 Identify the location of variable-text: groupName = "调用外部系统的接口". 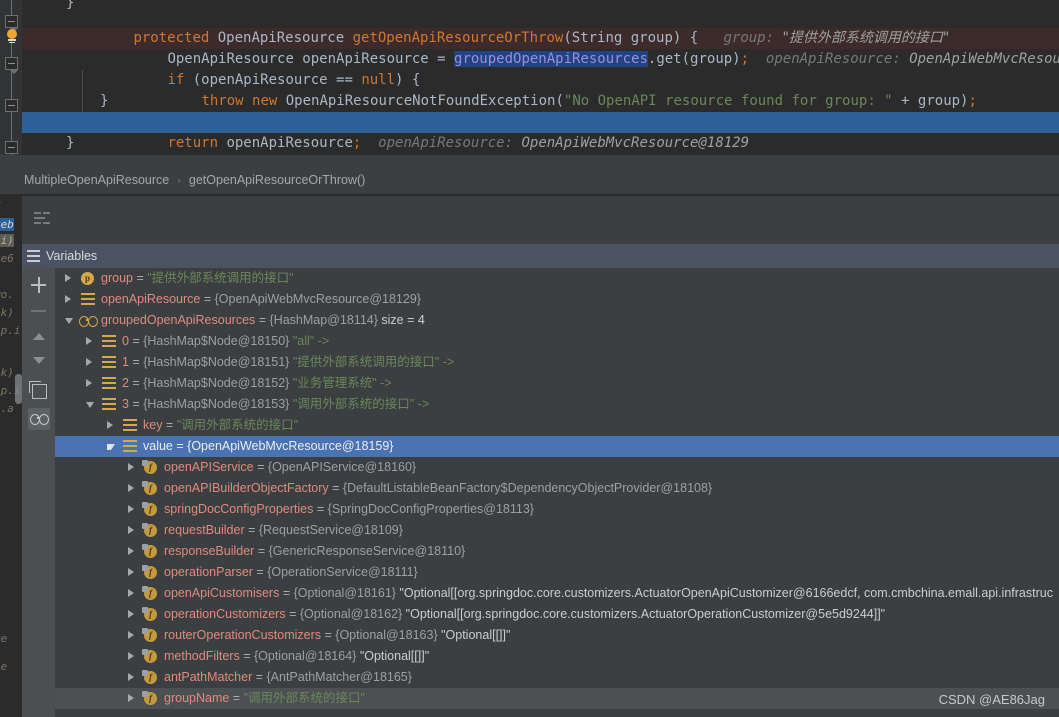
(264, 698).